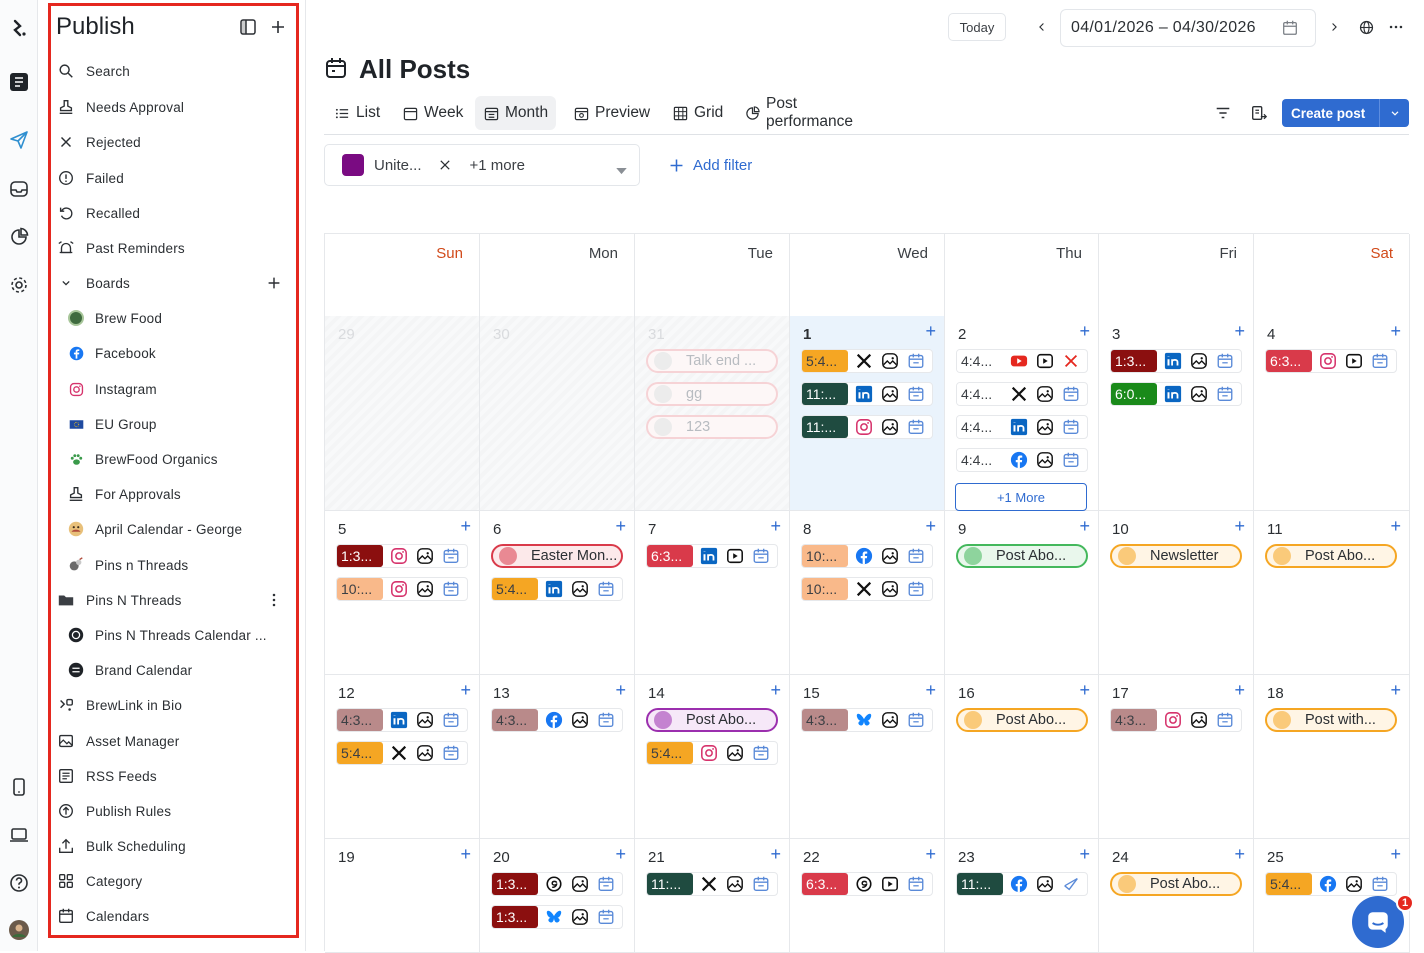  Describe the element at coordinates (402, 413) in the screenshot. I see `calendar-day: 29` at that location.